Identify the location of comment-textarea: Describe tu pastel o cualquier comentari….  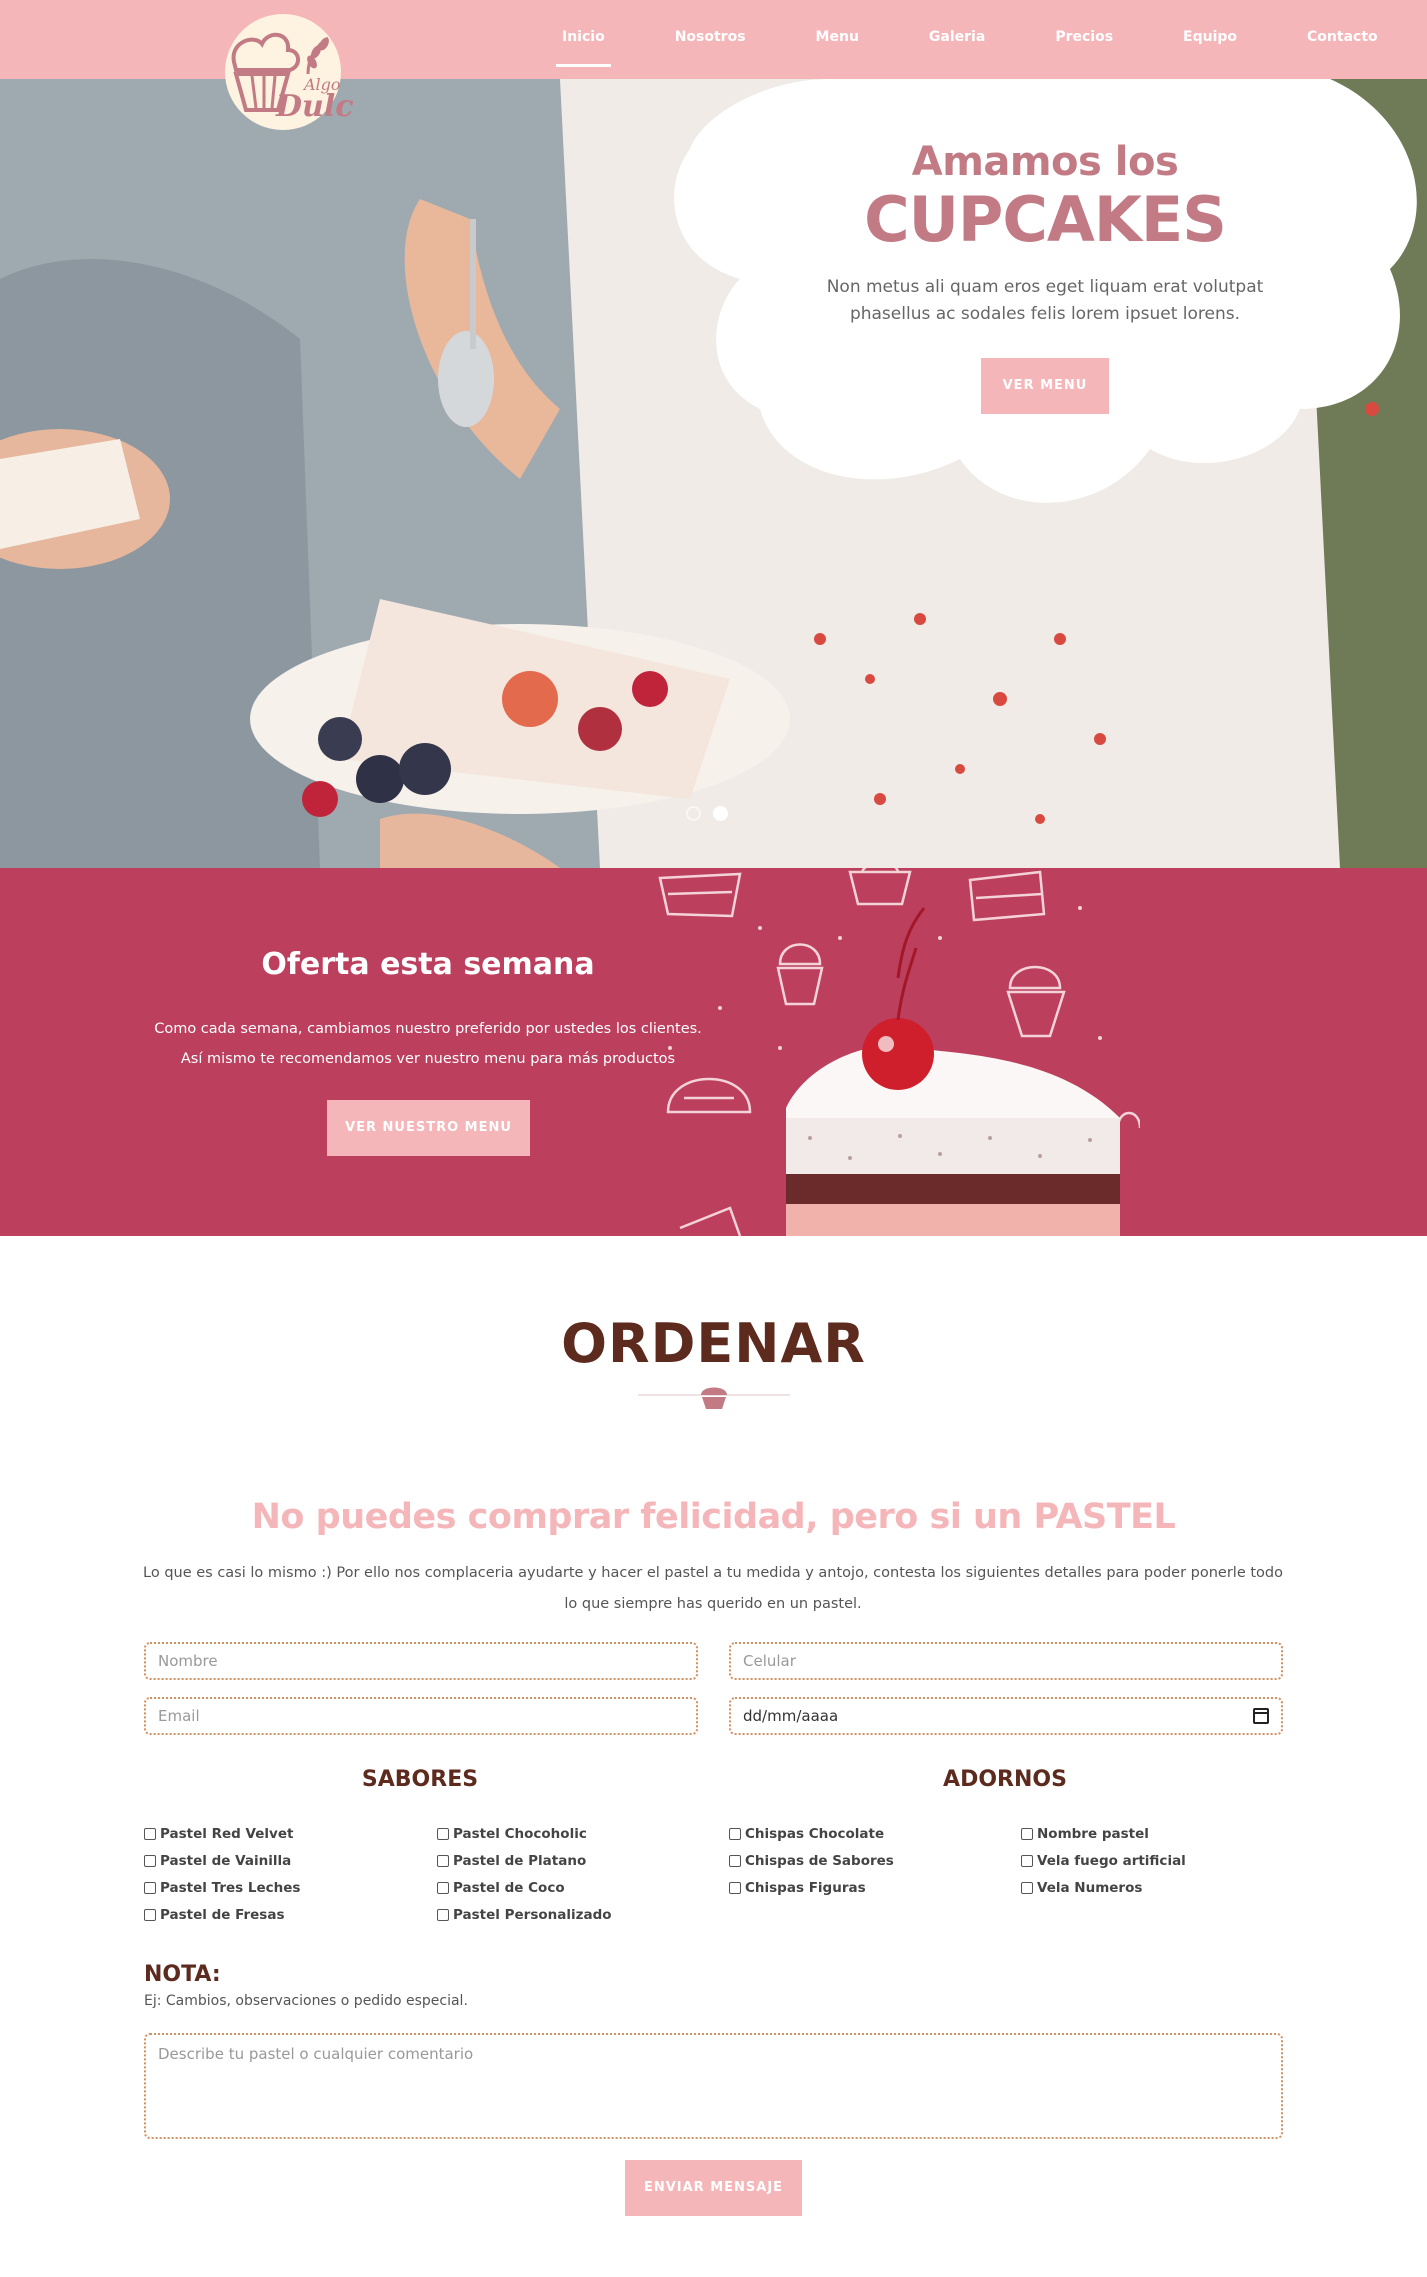
(713, 2086).